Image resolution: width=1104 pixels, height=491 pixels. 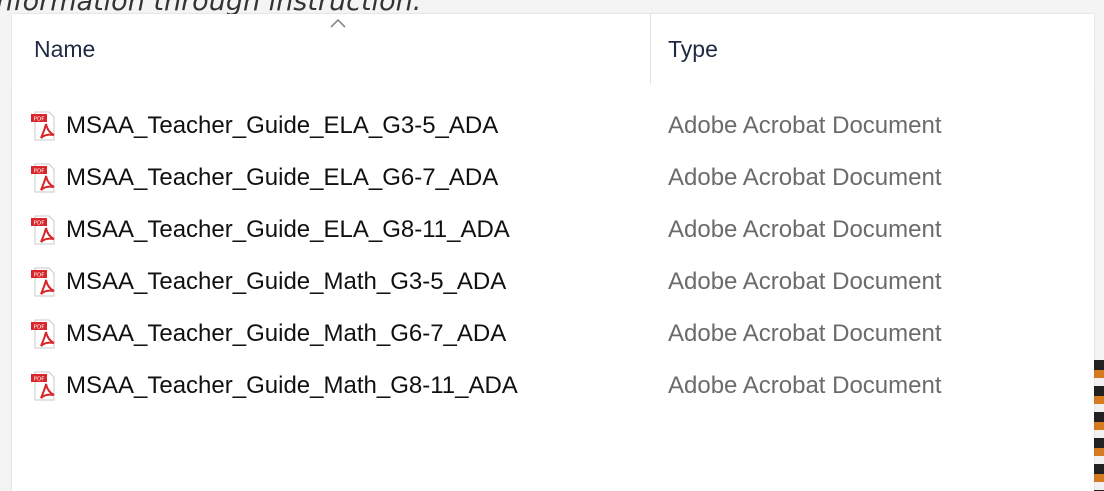 I want to click on file-name-cell: PDF MSAA_Teacher_Guide_Math_G3-5_ADA, so click(x=268, y=282).